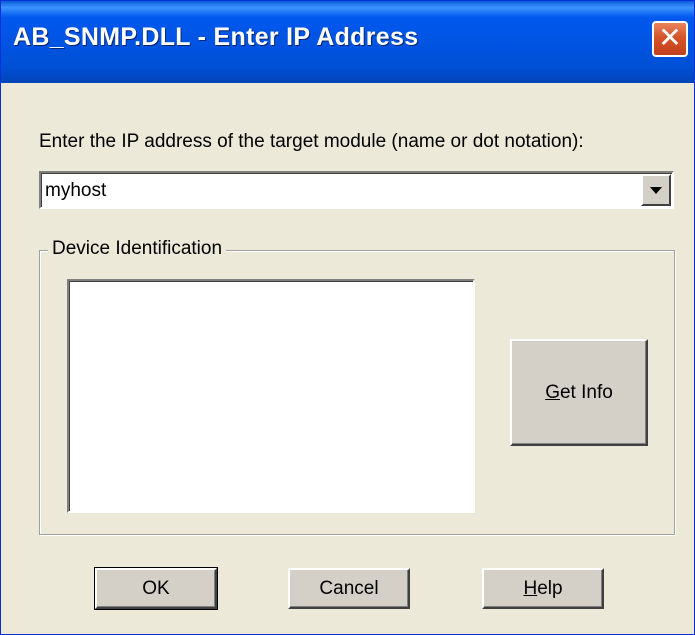 This screenshot has width=695, height=635. I want to click on chevron-down-icon, so click(656, 190).